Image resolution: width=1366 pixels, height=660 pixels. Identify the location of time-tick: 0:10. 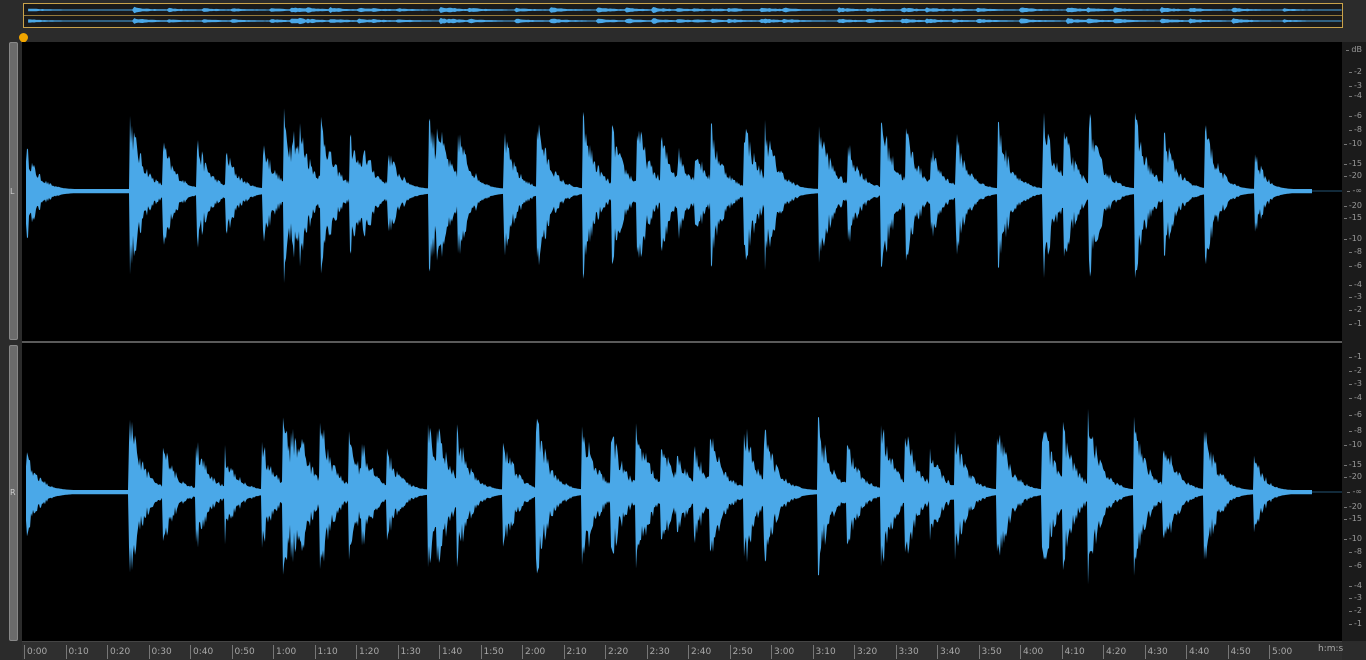
(77, 652).